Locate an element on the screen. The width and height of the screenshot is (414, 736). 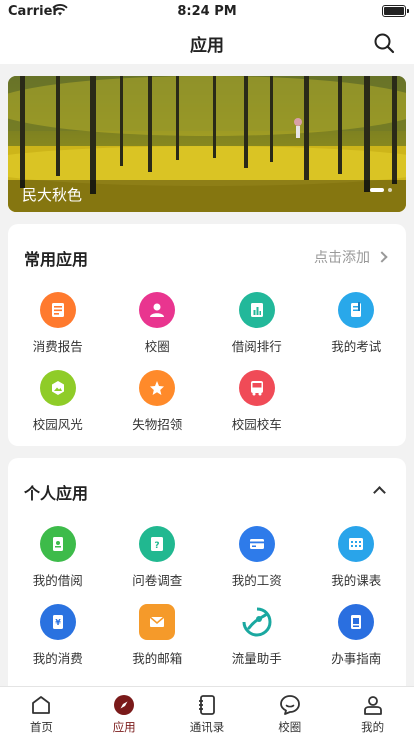
app-campus-circle: 校圈 is located at coordinates (158, 331).